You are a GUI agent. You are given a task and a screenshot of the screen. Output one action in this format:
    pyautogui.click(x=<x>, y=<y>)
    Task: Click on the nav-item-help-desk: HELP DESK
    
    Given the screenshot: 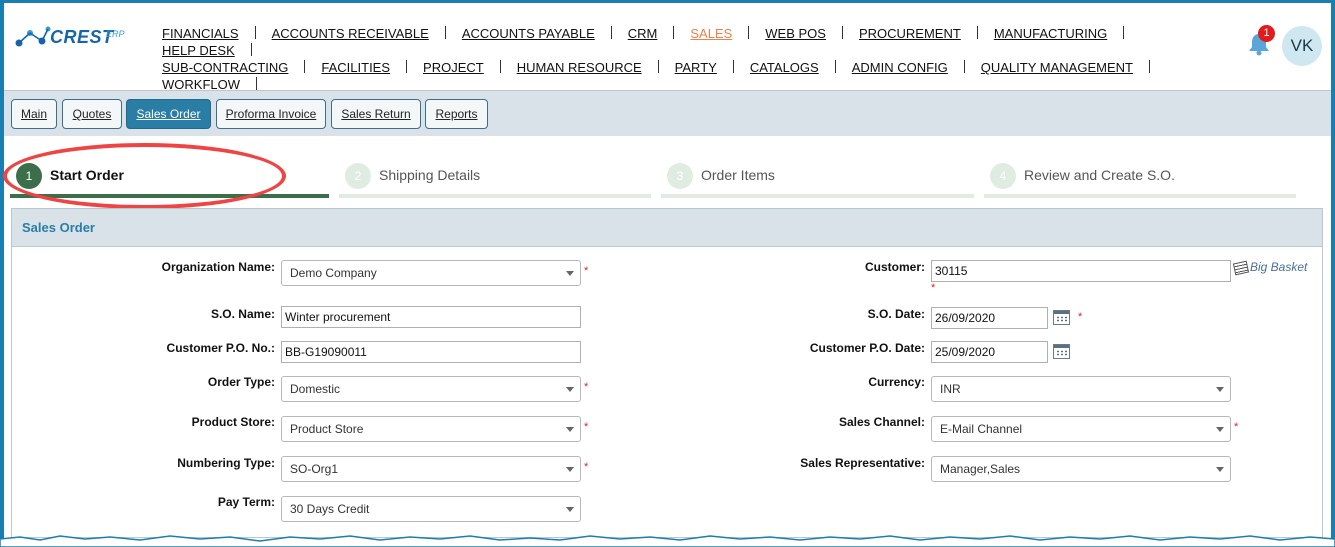 What is the action you would take?
    pyautogui.click(x=198, y=50)
    